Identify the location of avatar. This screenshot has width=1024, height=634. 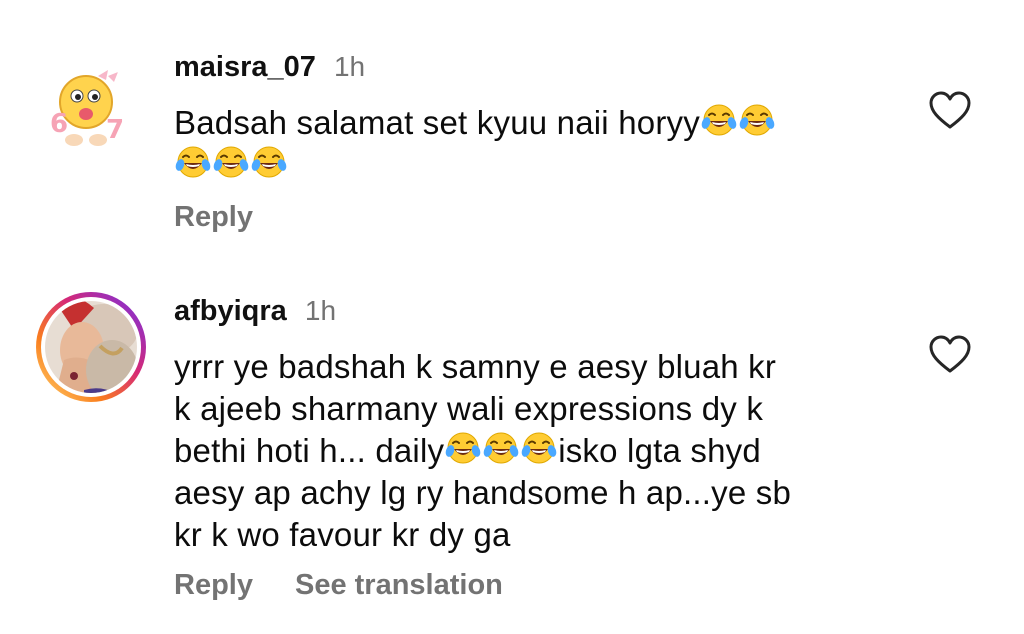
(91, 347).